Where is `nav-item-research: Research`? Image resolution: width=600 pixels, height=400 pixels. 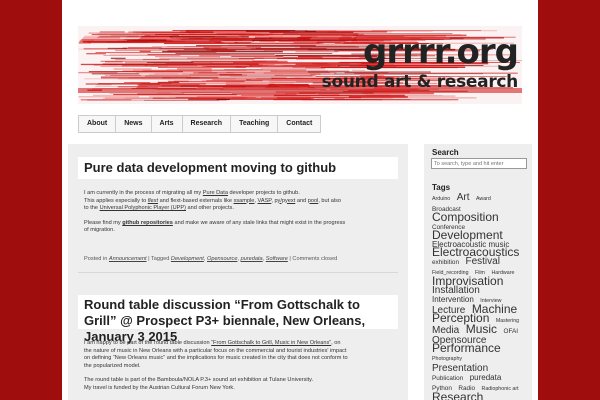
nav-item-research: Research is located at coordinates (207, 124).